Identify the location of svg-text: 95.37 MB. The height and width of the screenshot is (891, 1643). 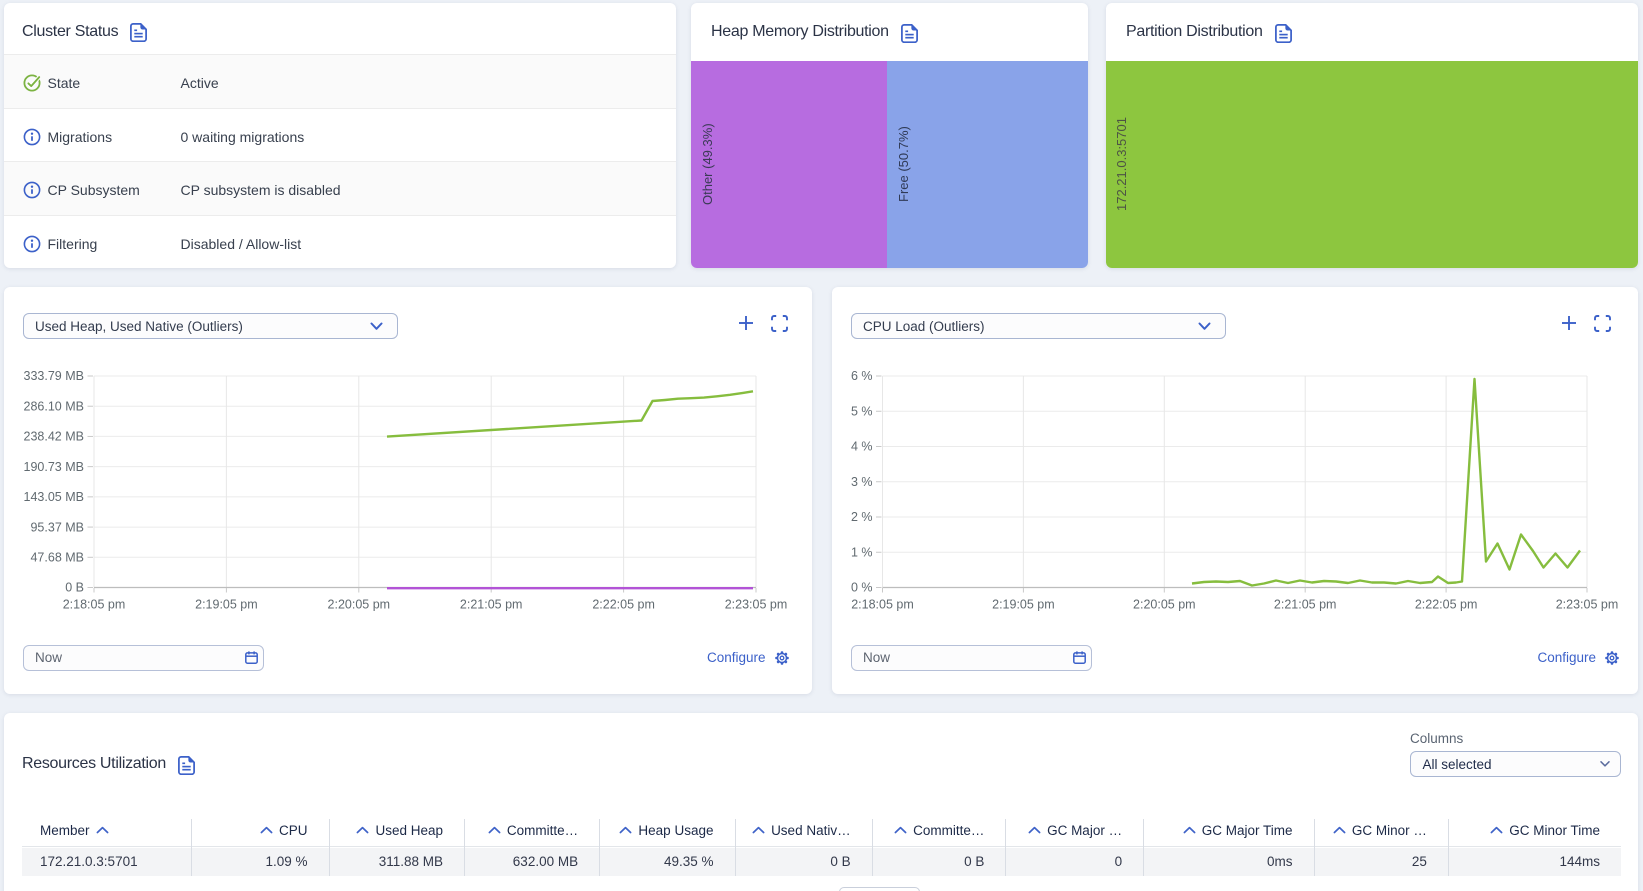
(57, 527).